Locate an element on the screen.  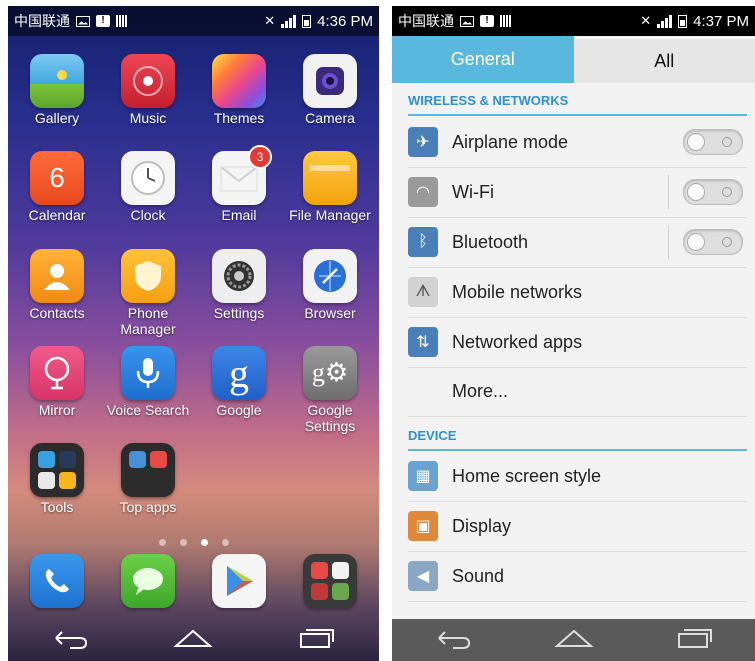
app-label: Mirror is located at coordinates (57, 410).